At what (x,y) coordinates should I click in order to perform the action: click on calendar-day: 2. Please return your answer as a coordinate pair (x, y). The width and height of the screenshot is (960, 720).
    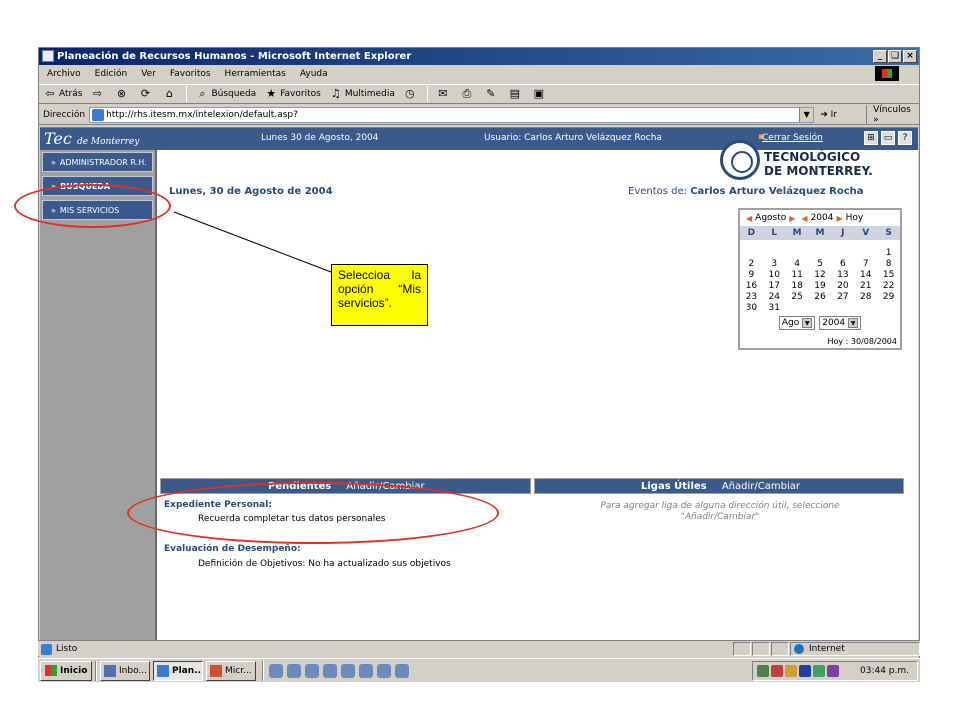
    Looking at the image, I should click on (751, 264).